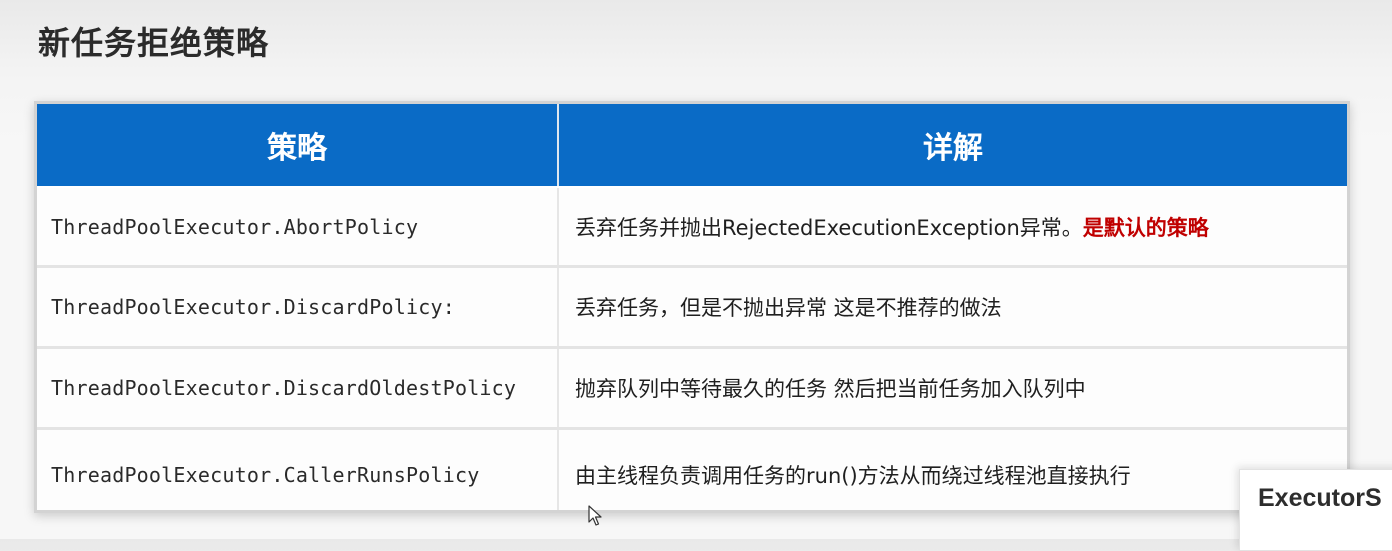 This screenshot has width=1392, height=551. What do you see at coordinates (265, 475) in the screenshot?
I see `policy-name: ThreadPoolExecutor.CallerRunsPolicy` at bounding box center [265, 475].